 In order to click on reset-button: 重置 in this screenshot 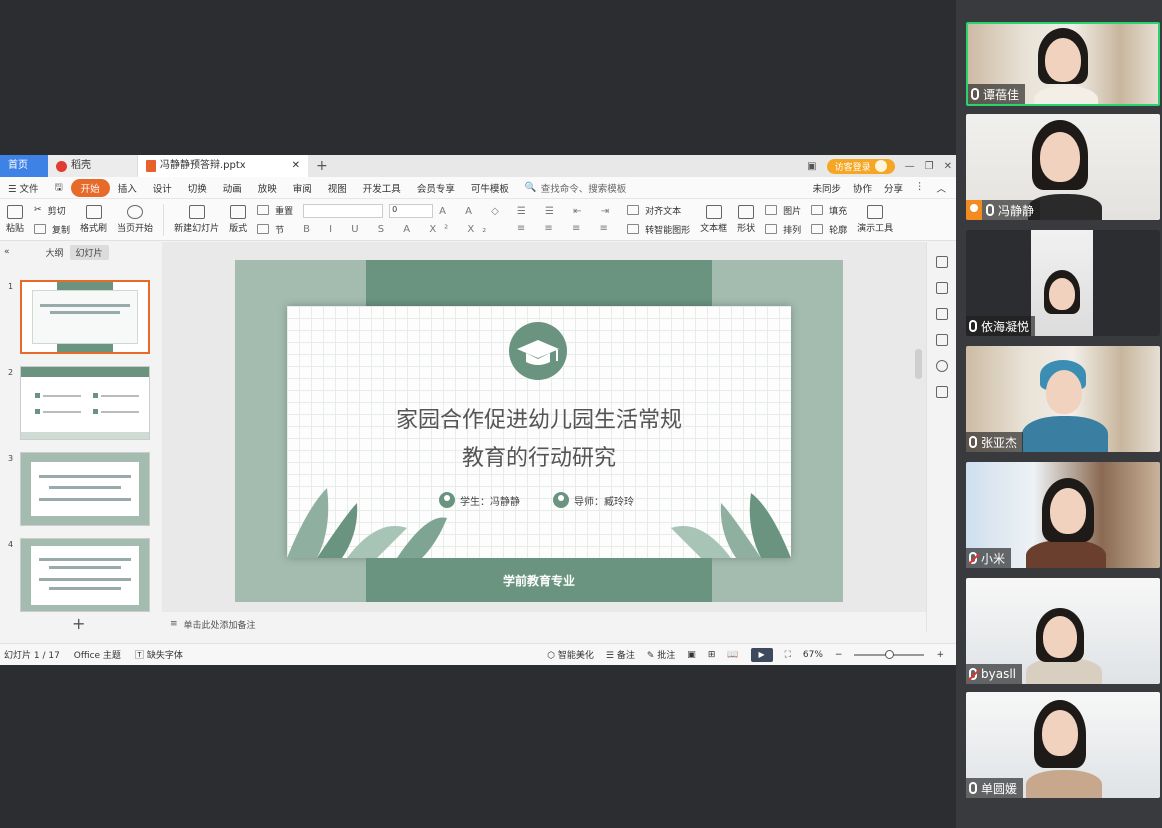, I will do `click(275, 210)`.